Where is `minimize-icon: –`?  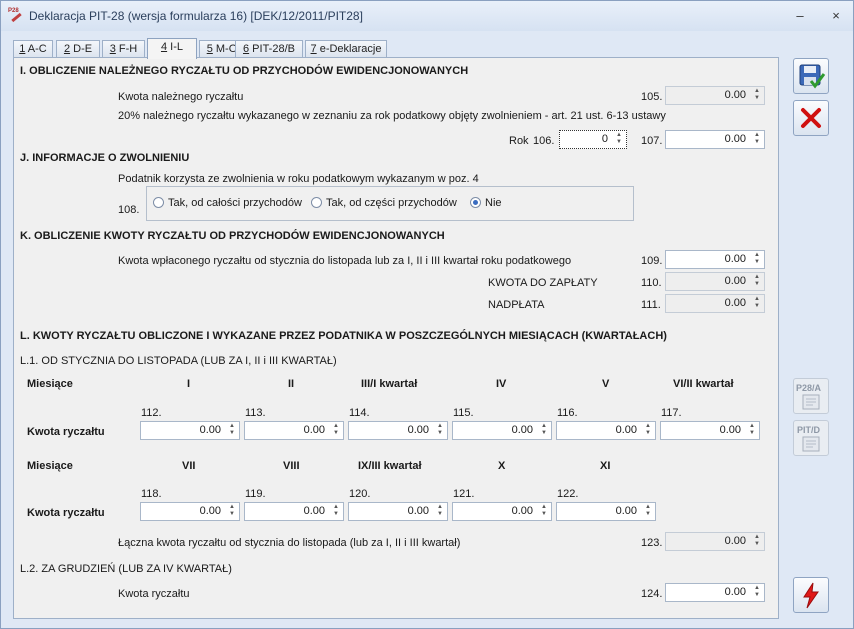
minimize-icon: – is located at coordinates (800, 16).